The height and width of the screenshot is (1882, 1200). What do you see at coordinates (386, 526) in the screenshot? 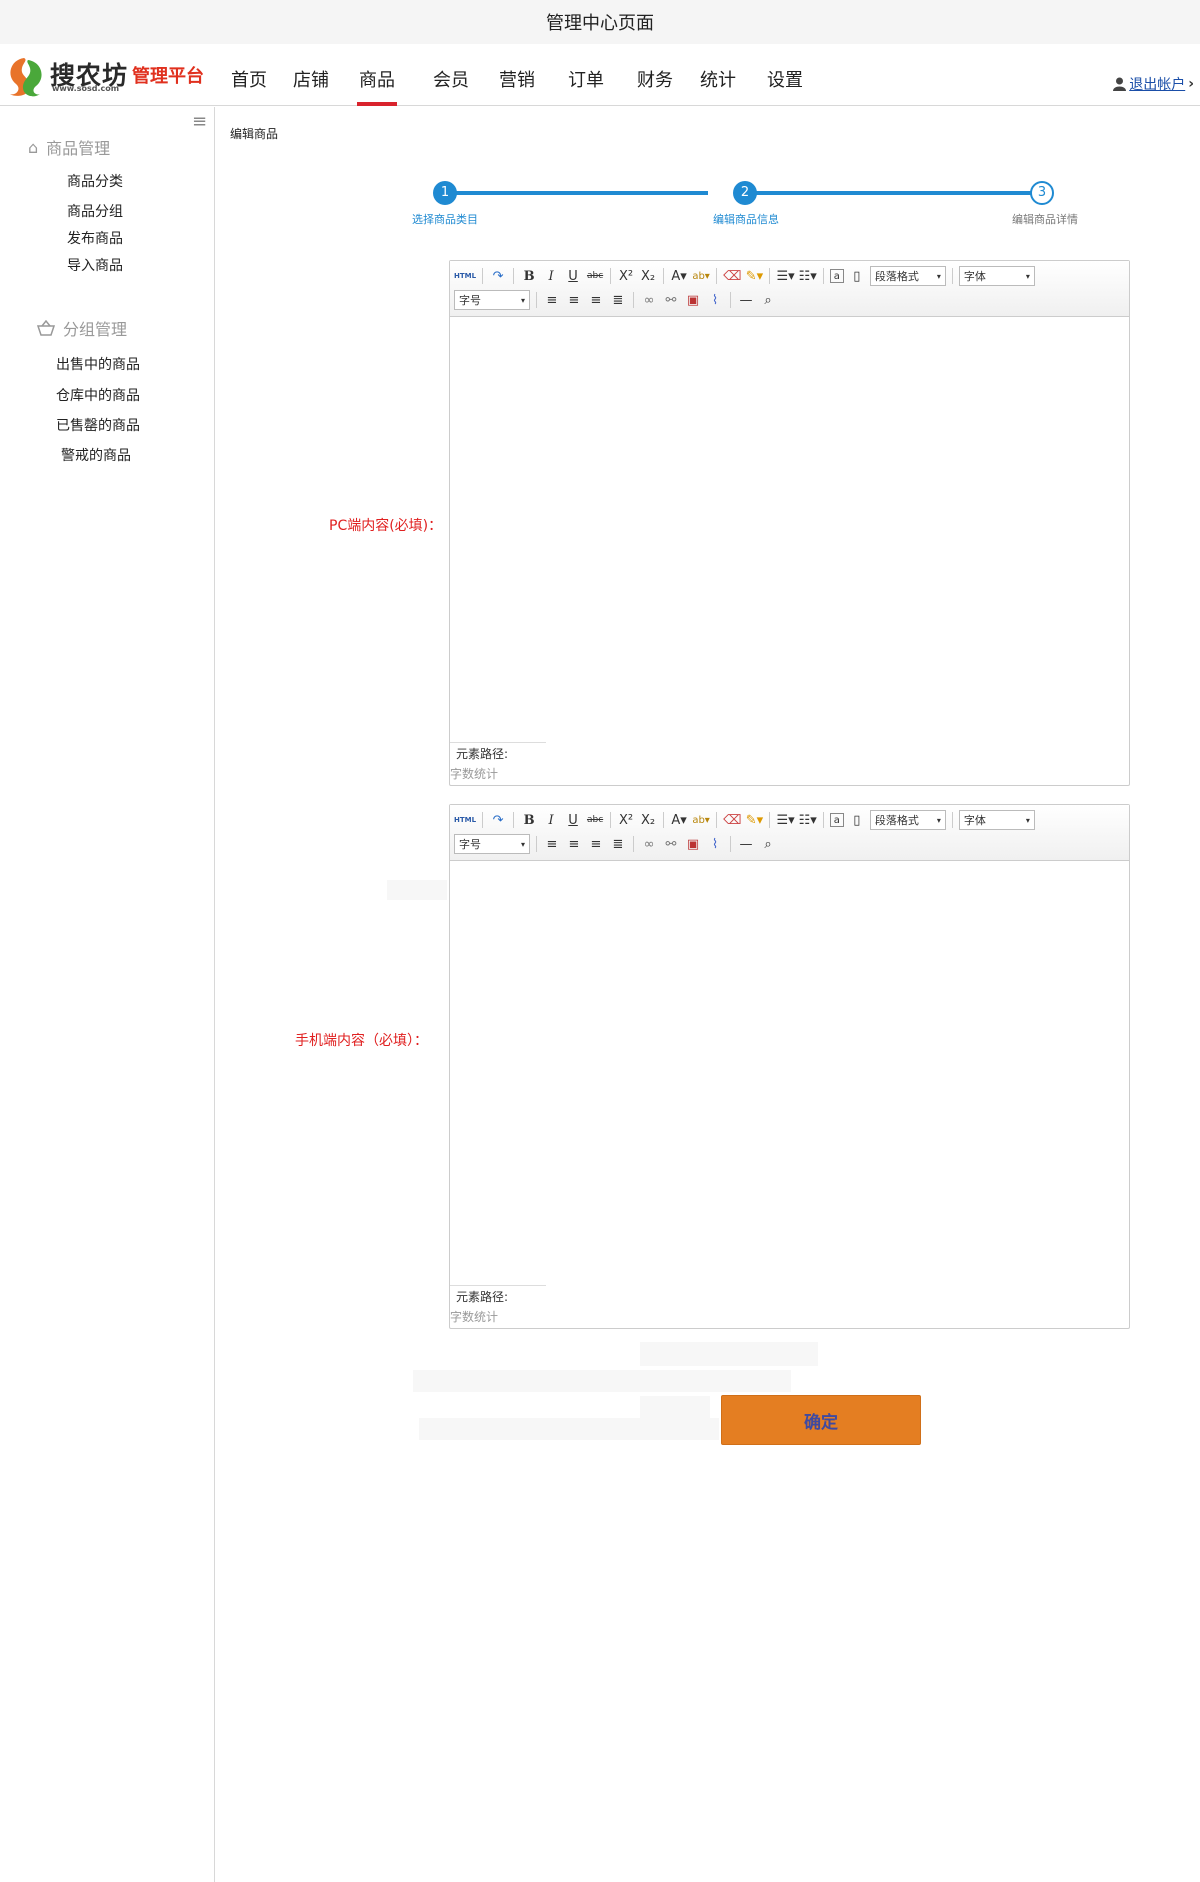
I see `pc-content-label: PC端内容(必填)：` at bounding box center [386, 526].